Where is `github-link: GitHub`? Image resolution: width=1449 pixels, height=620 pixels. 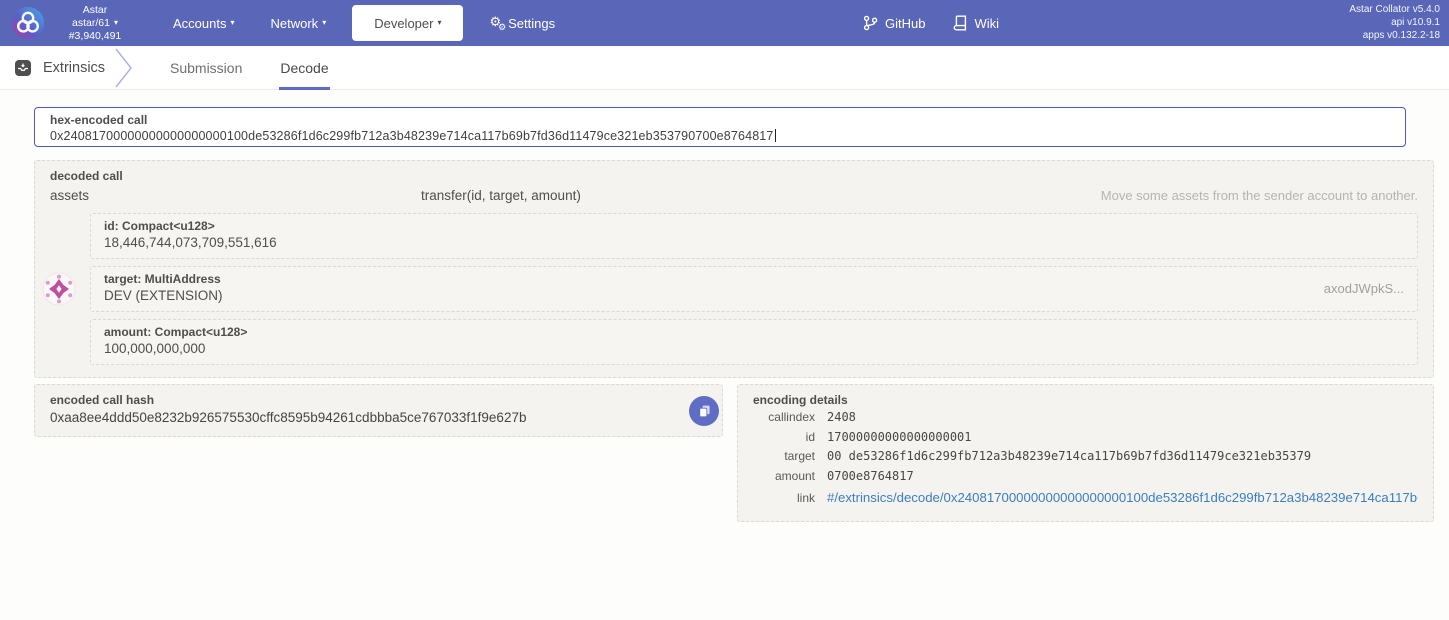
github-link: GitHub is located at coordinates (894, 23).